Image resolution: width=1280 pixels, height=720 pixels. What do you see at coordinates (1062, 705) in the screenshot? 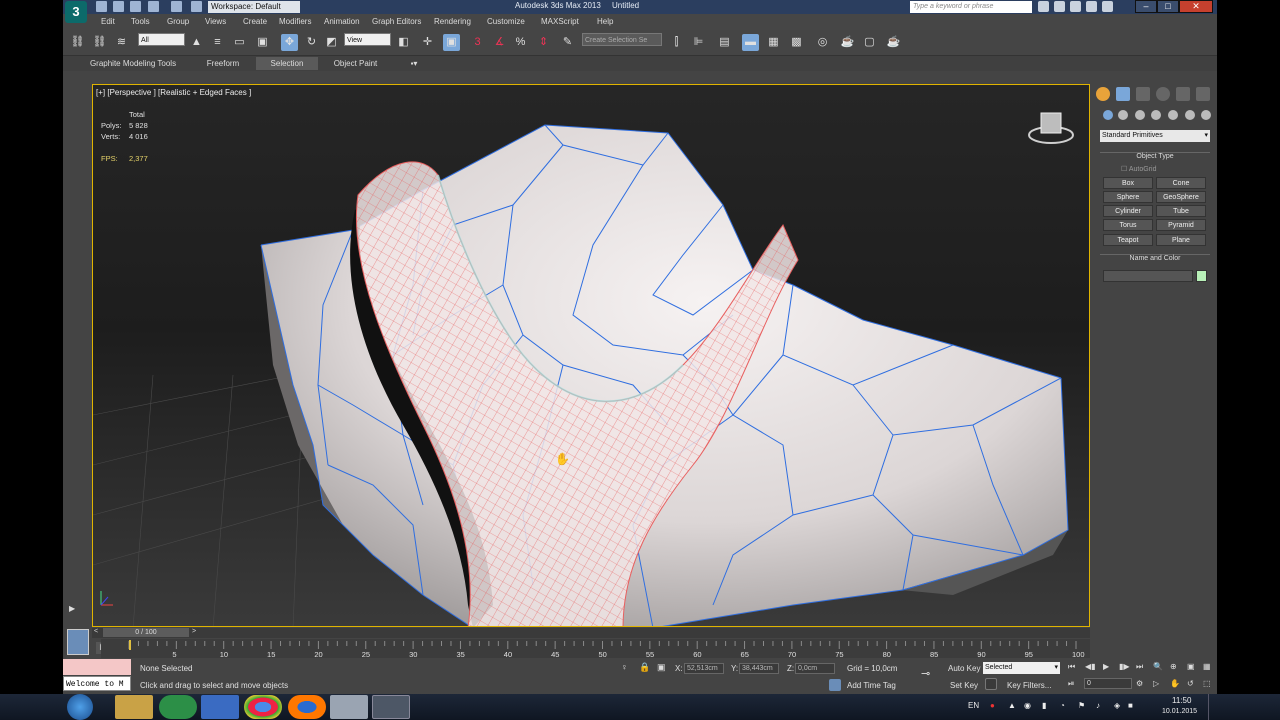
I see `tray-volume-icon: ◔` at bounding box center [1062, 705].